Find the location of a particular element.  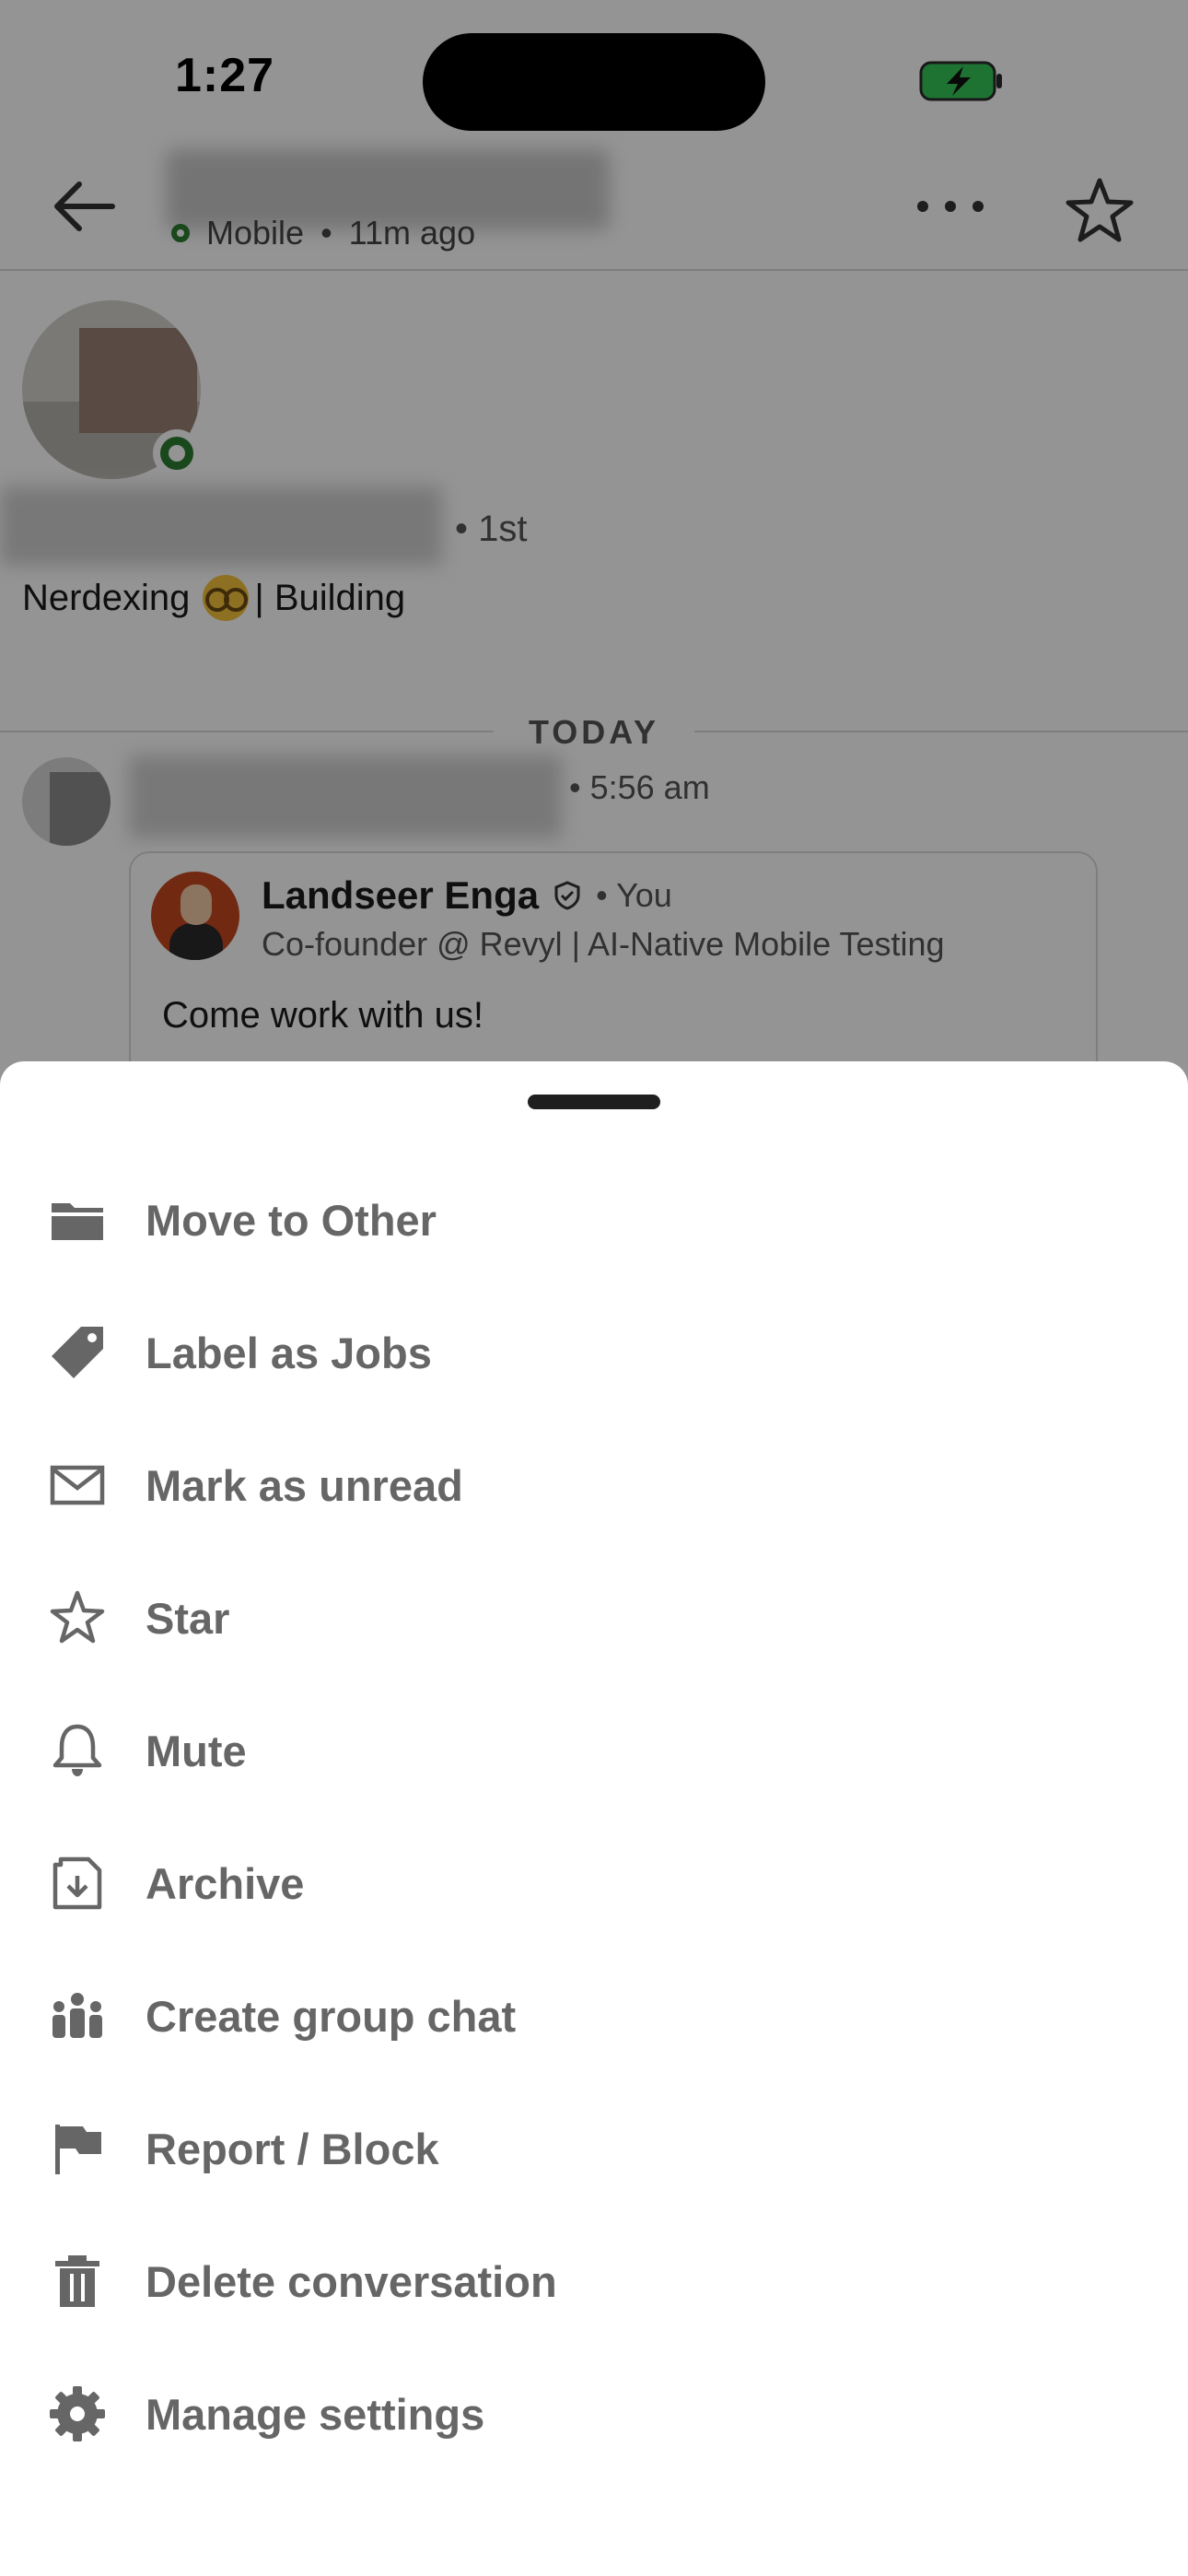

menu-item-label: Archive is located at coordinates (225, 1883).